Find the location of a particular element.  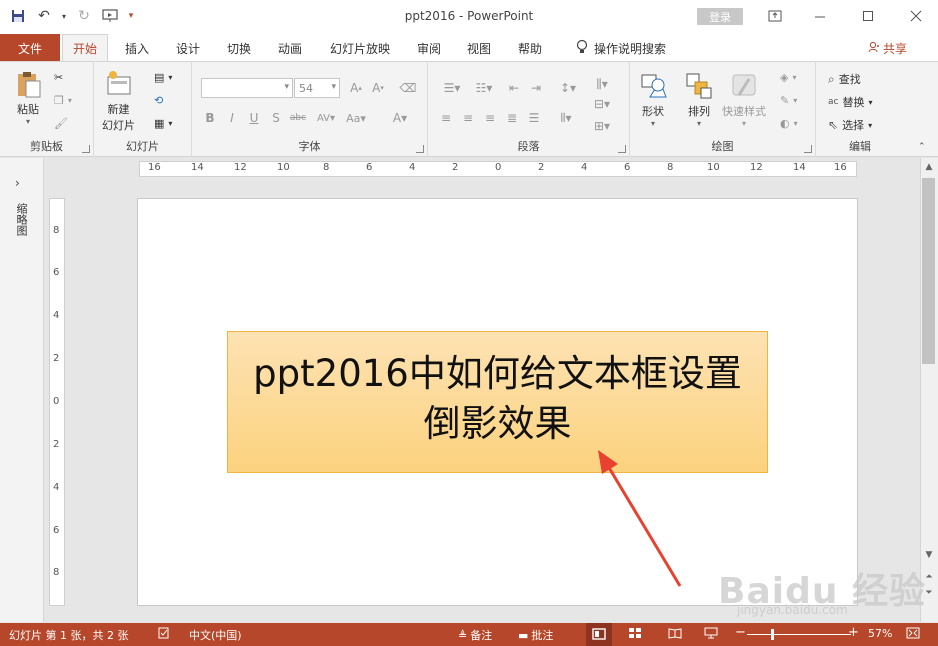

login-button: 登录 is located at coordinates (720, 16).